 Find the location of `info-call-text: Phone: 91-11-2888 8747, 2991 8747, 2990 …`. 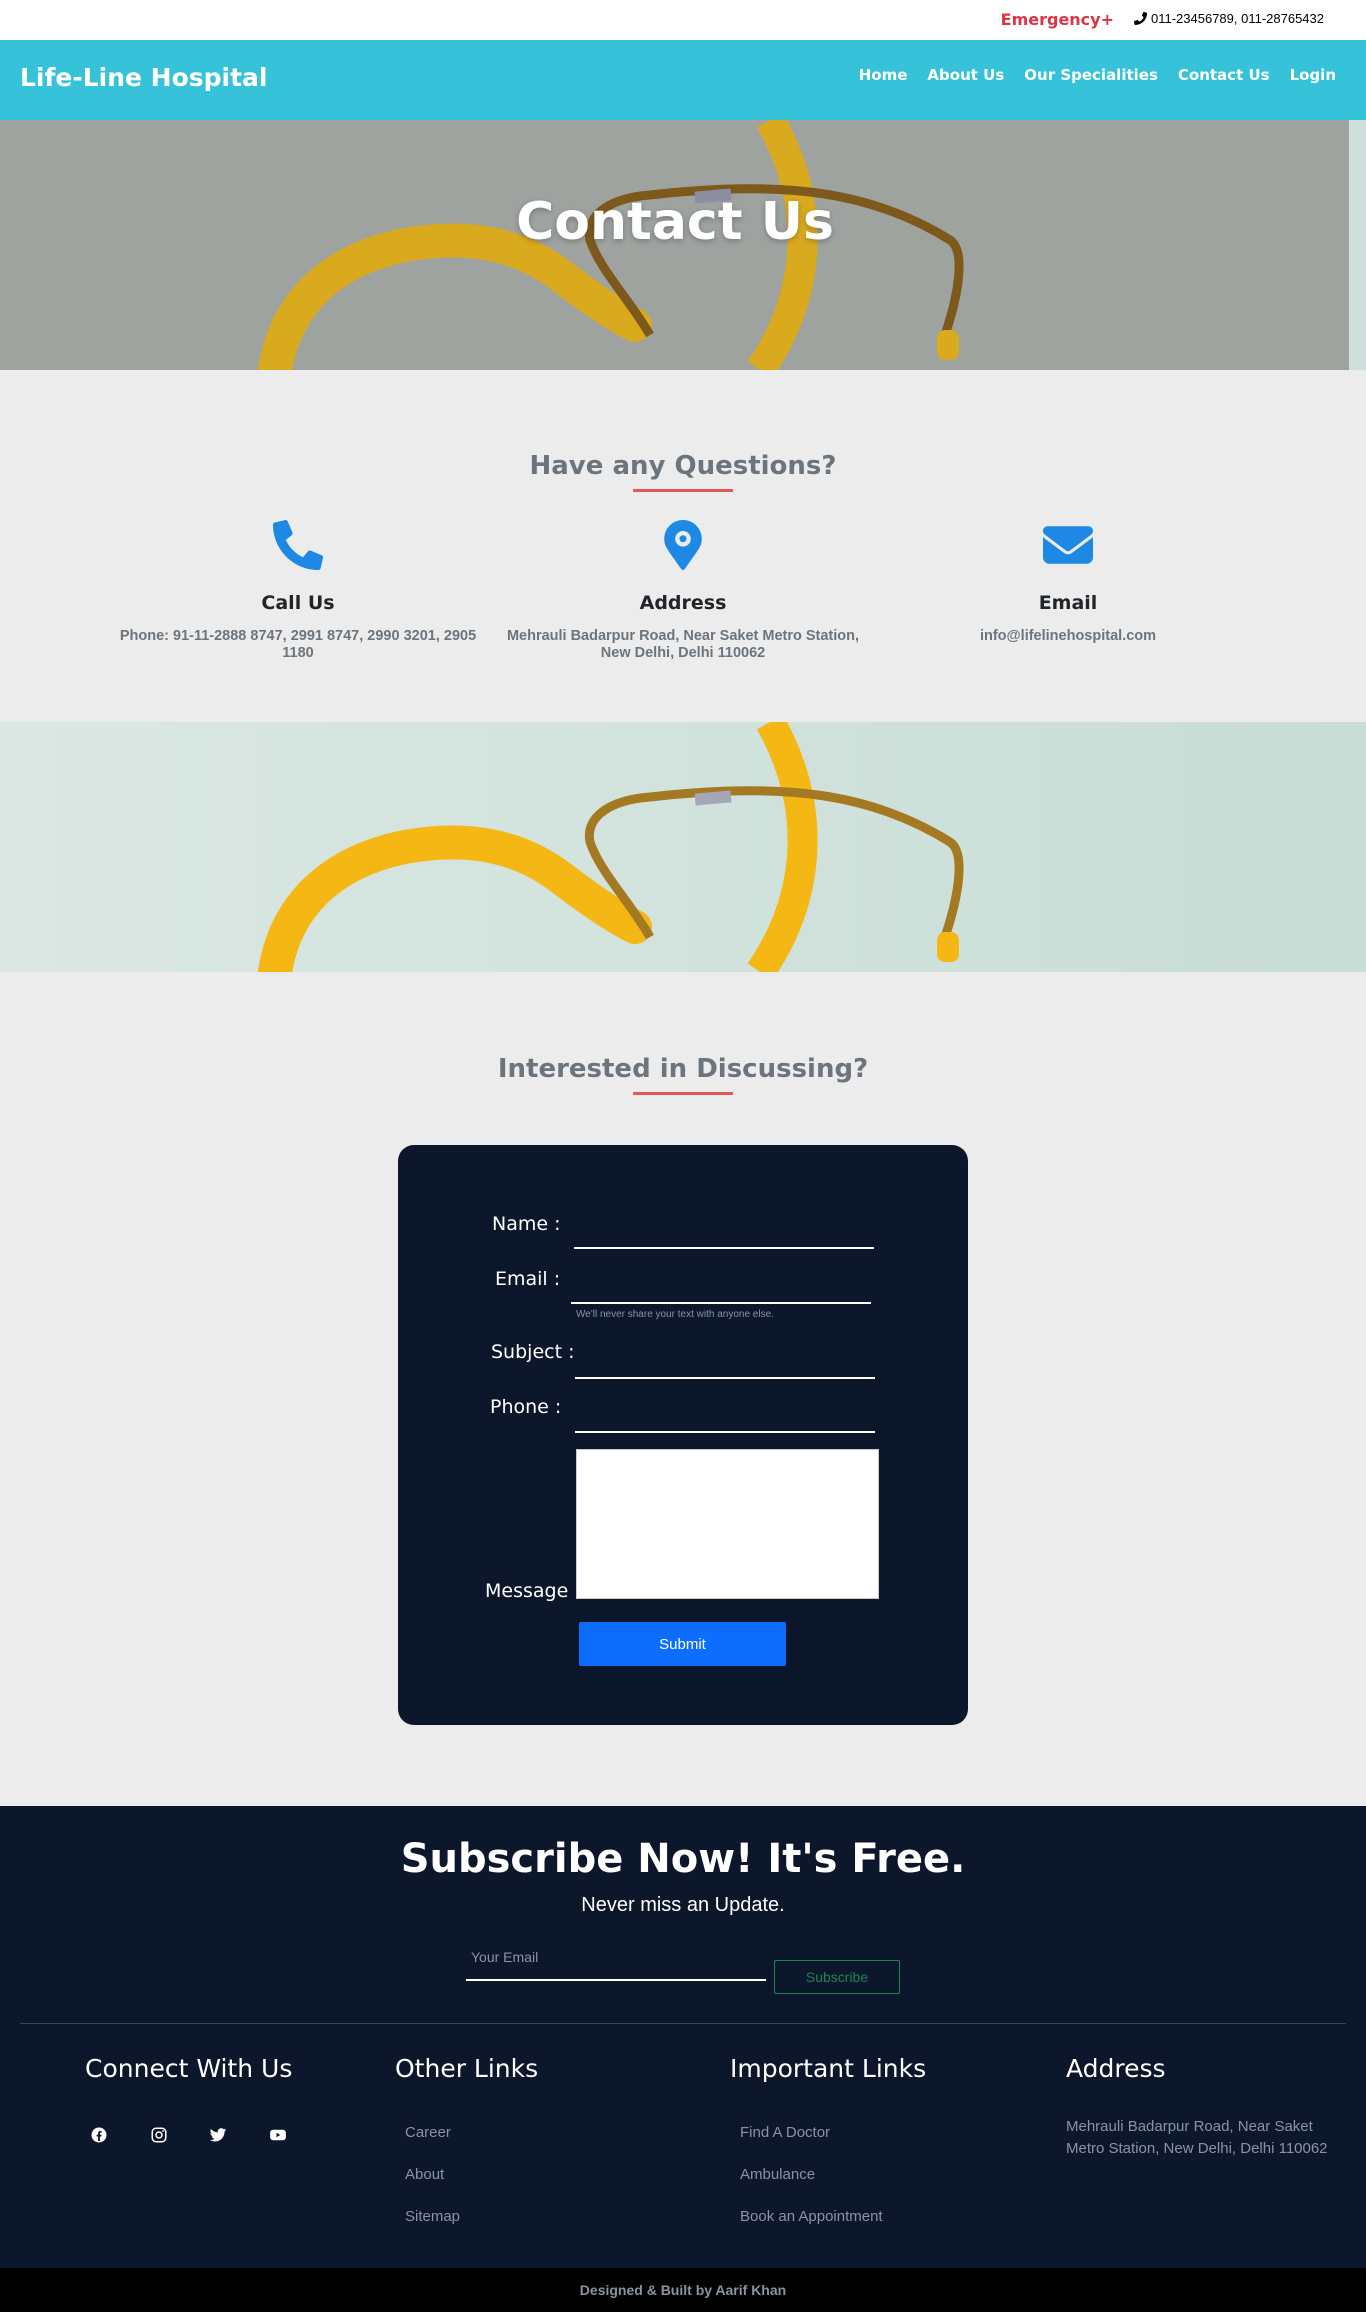

info-call-text: Phone: 91-11-2888 8747, 2991 8747, 2990 … is located at coordinates (298, 644).